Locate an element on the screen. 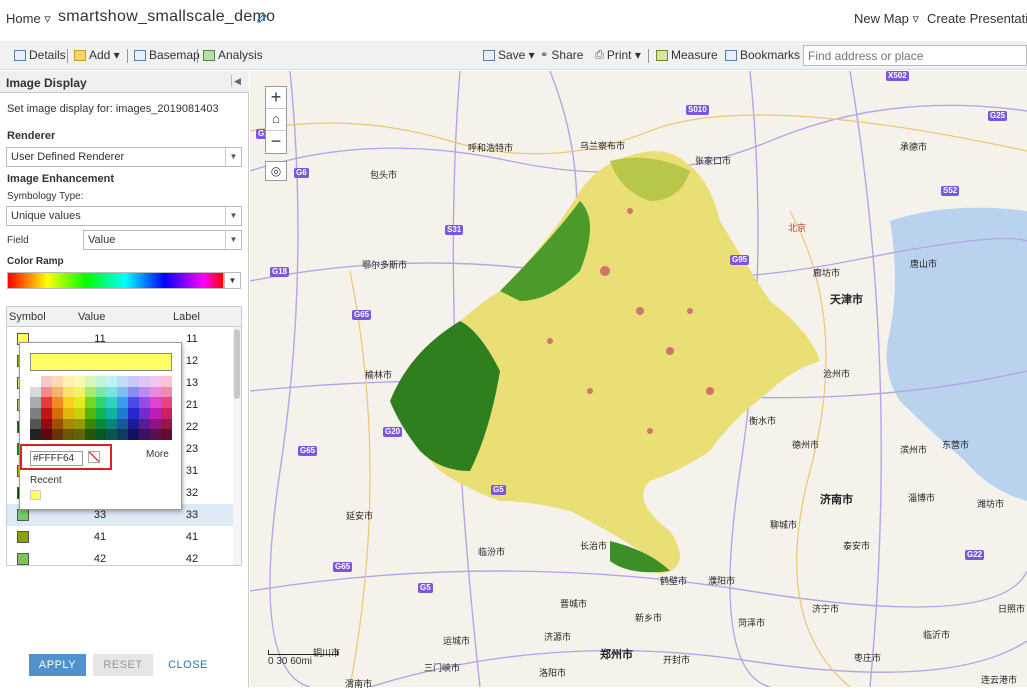  home-menu: Home ▿ is located at coordinates (28, 19).